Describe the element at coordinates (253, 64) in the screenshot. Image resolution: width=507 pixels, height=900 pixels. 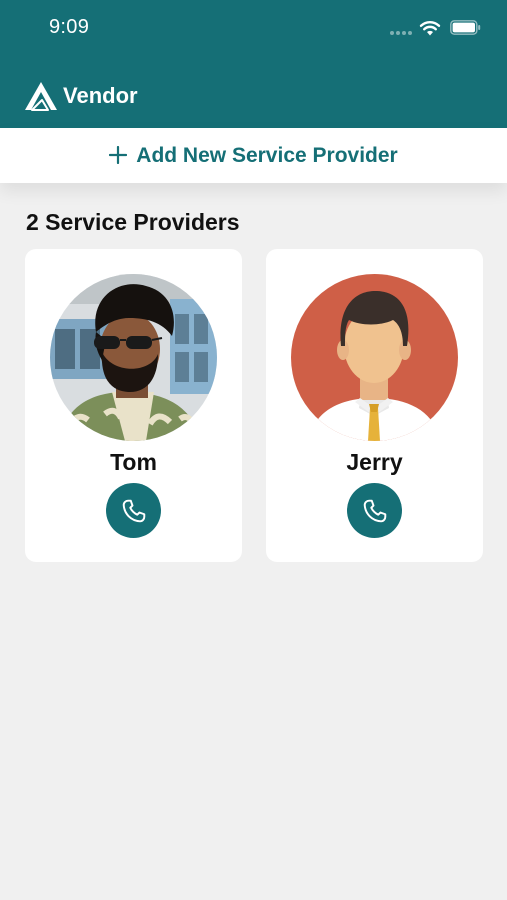
I see `app-header: 9:09 Vendor` at that location.